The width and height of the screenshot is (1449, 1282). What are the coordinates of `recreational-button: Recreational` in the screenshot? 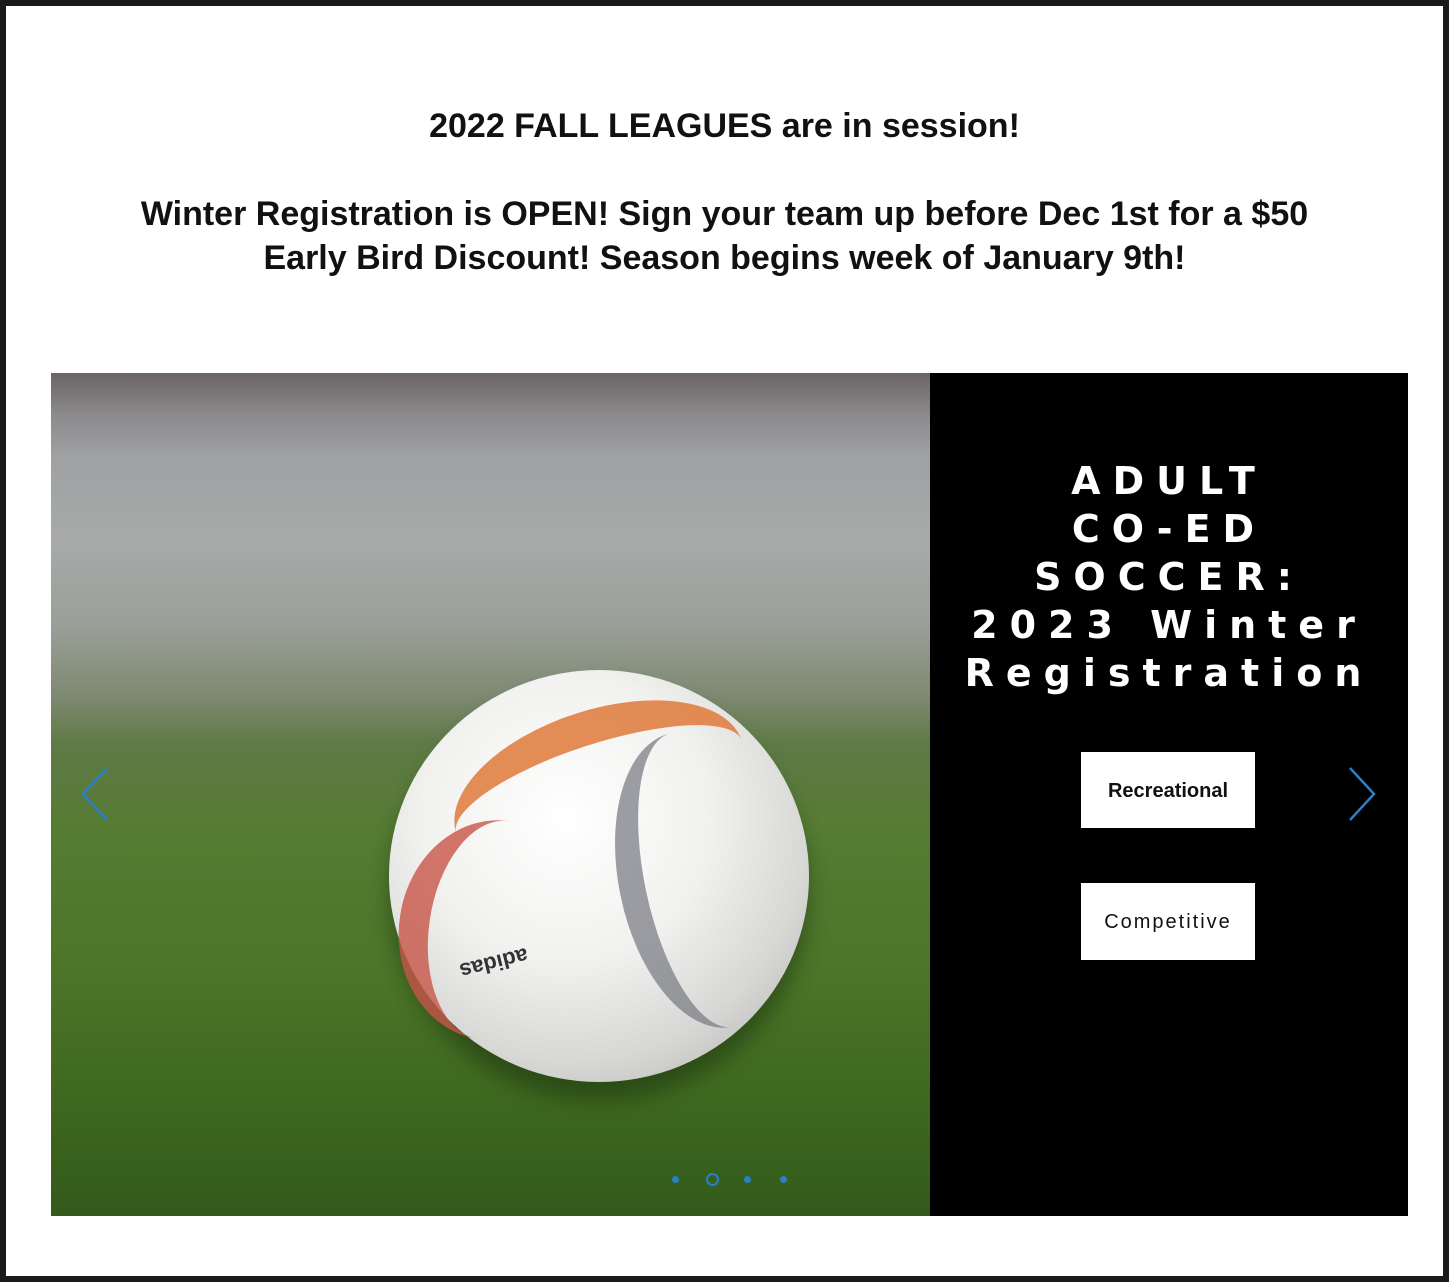 It's located at (1168, 790).